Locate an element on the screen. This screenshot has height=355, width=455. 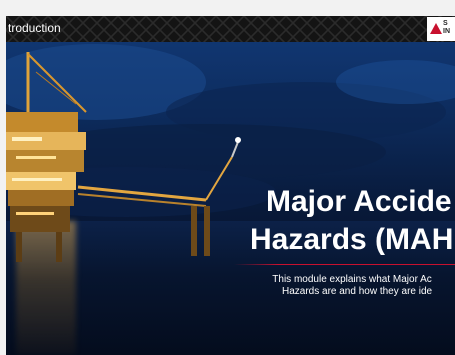
logo-text: S IN is located at coordinates (446, 27).